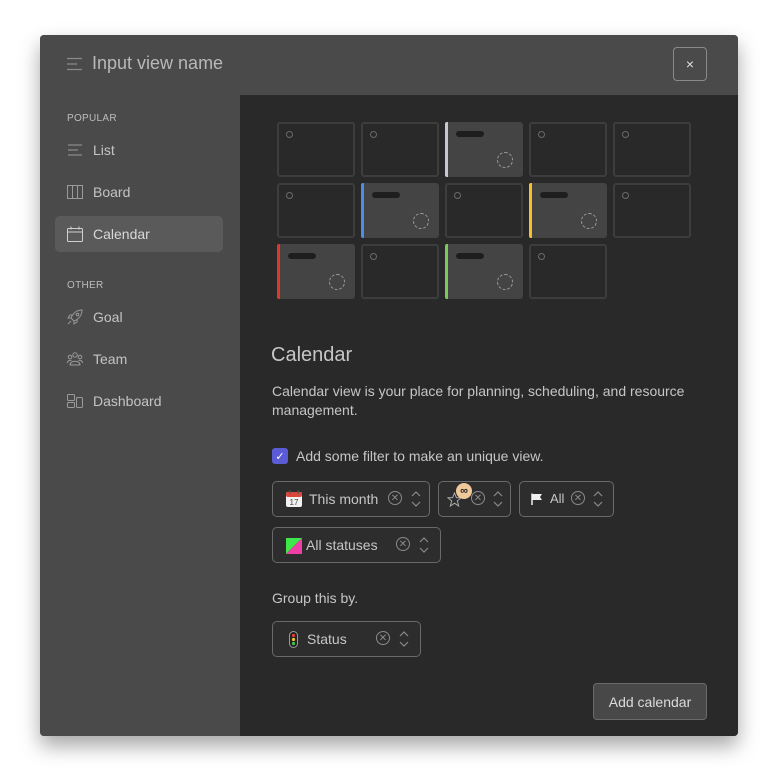  What do you see at coordinates (108, 317) in the screenshot?
I see `sidebar-item-label: Goal` at bounding box center [108, 317].